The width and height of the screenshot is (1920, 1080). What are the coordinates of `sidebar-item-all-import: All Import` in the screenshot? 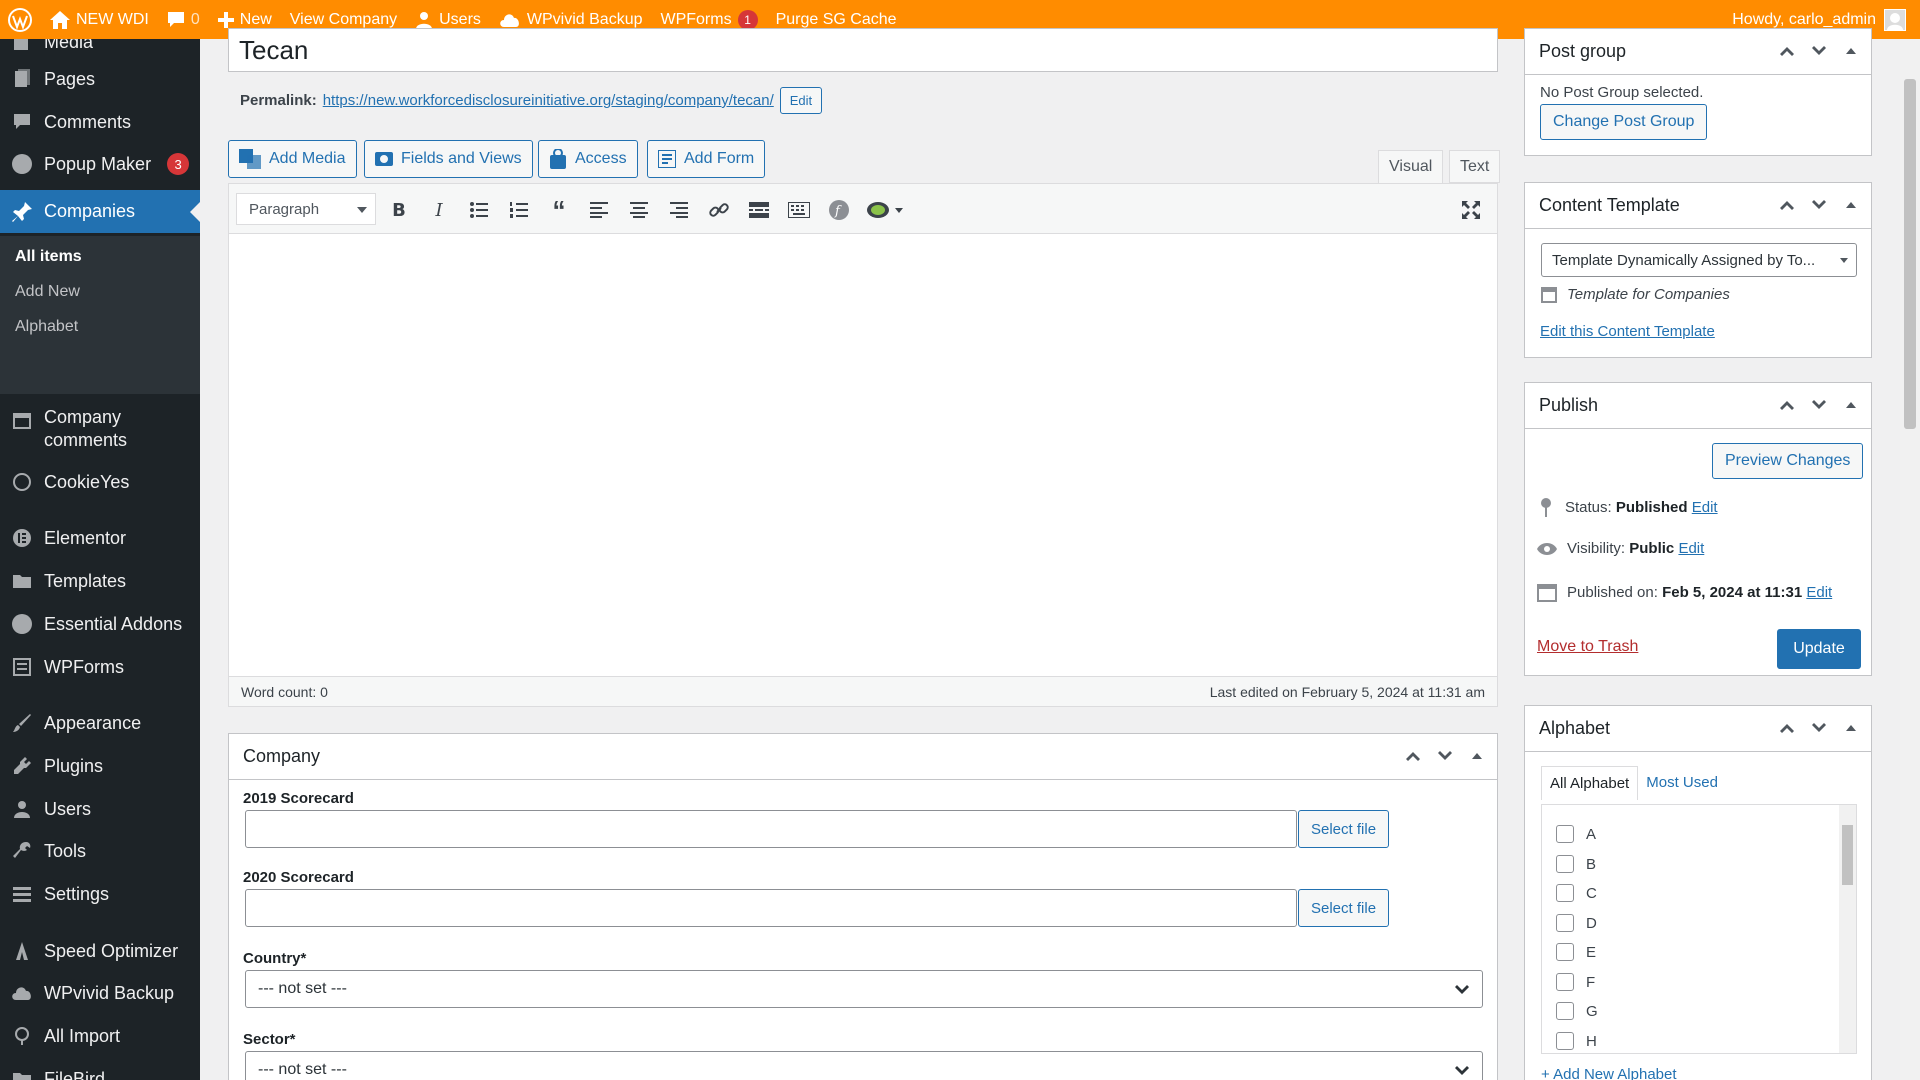 It's located at (100, 1036).